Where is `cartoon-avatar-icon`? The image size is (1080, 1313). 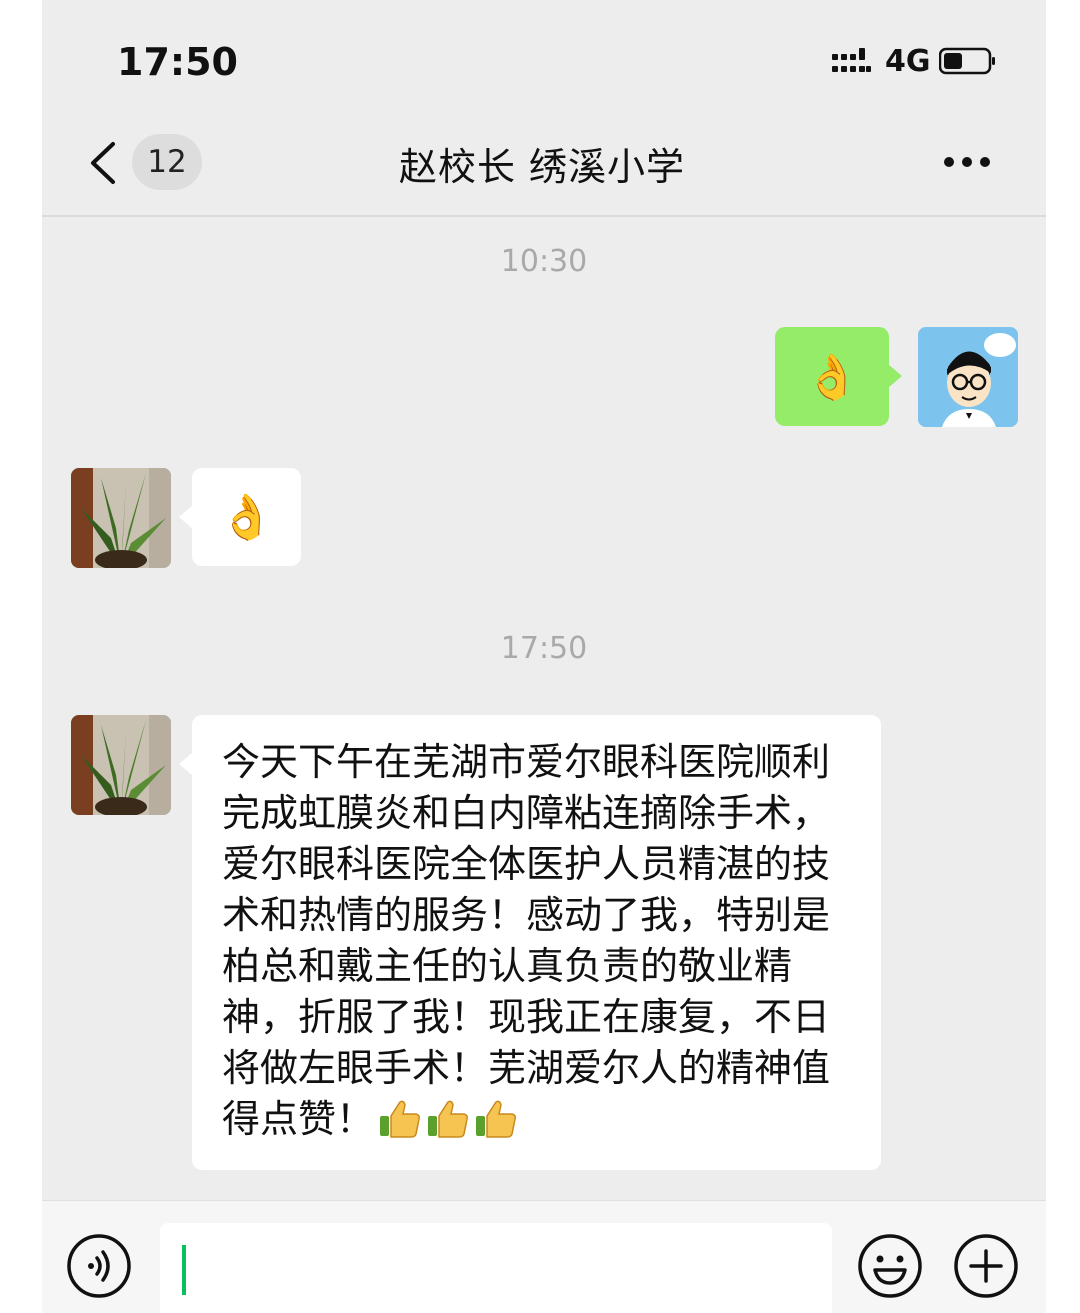 cartoon-avatar-icon is located at coordinates (968, 377).